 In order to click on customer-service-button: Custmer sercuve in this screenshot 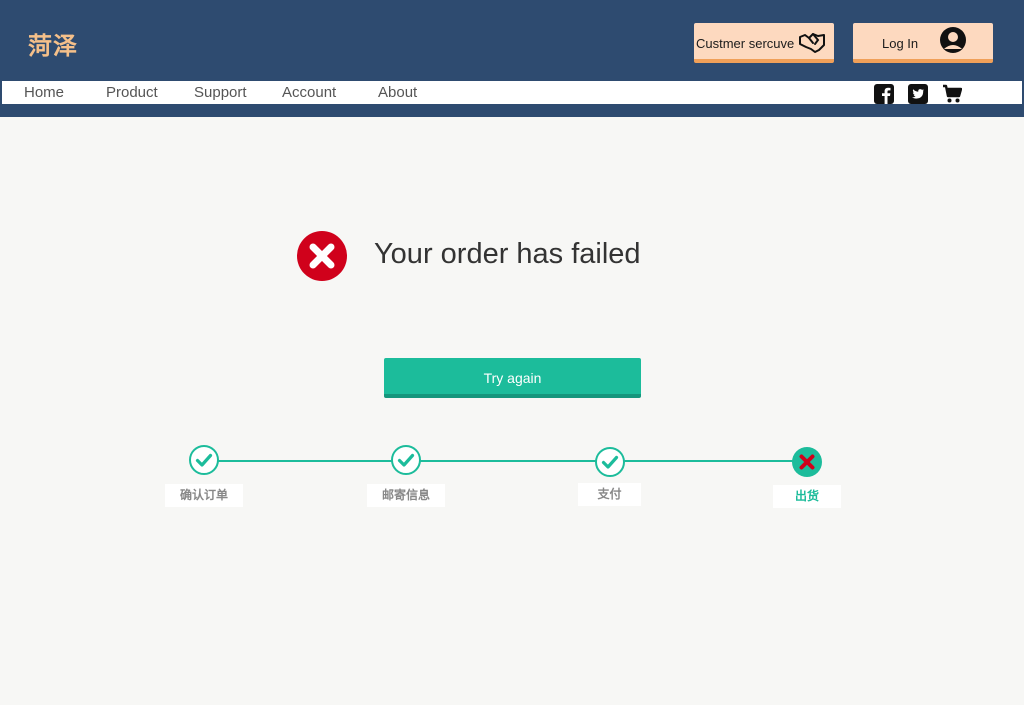, I will do `click(764, 43)`.